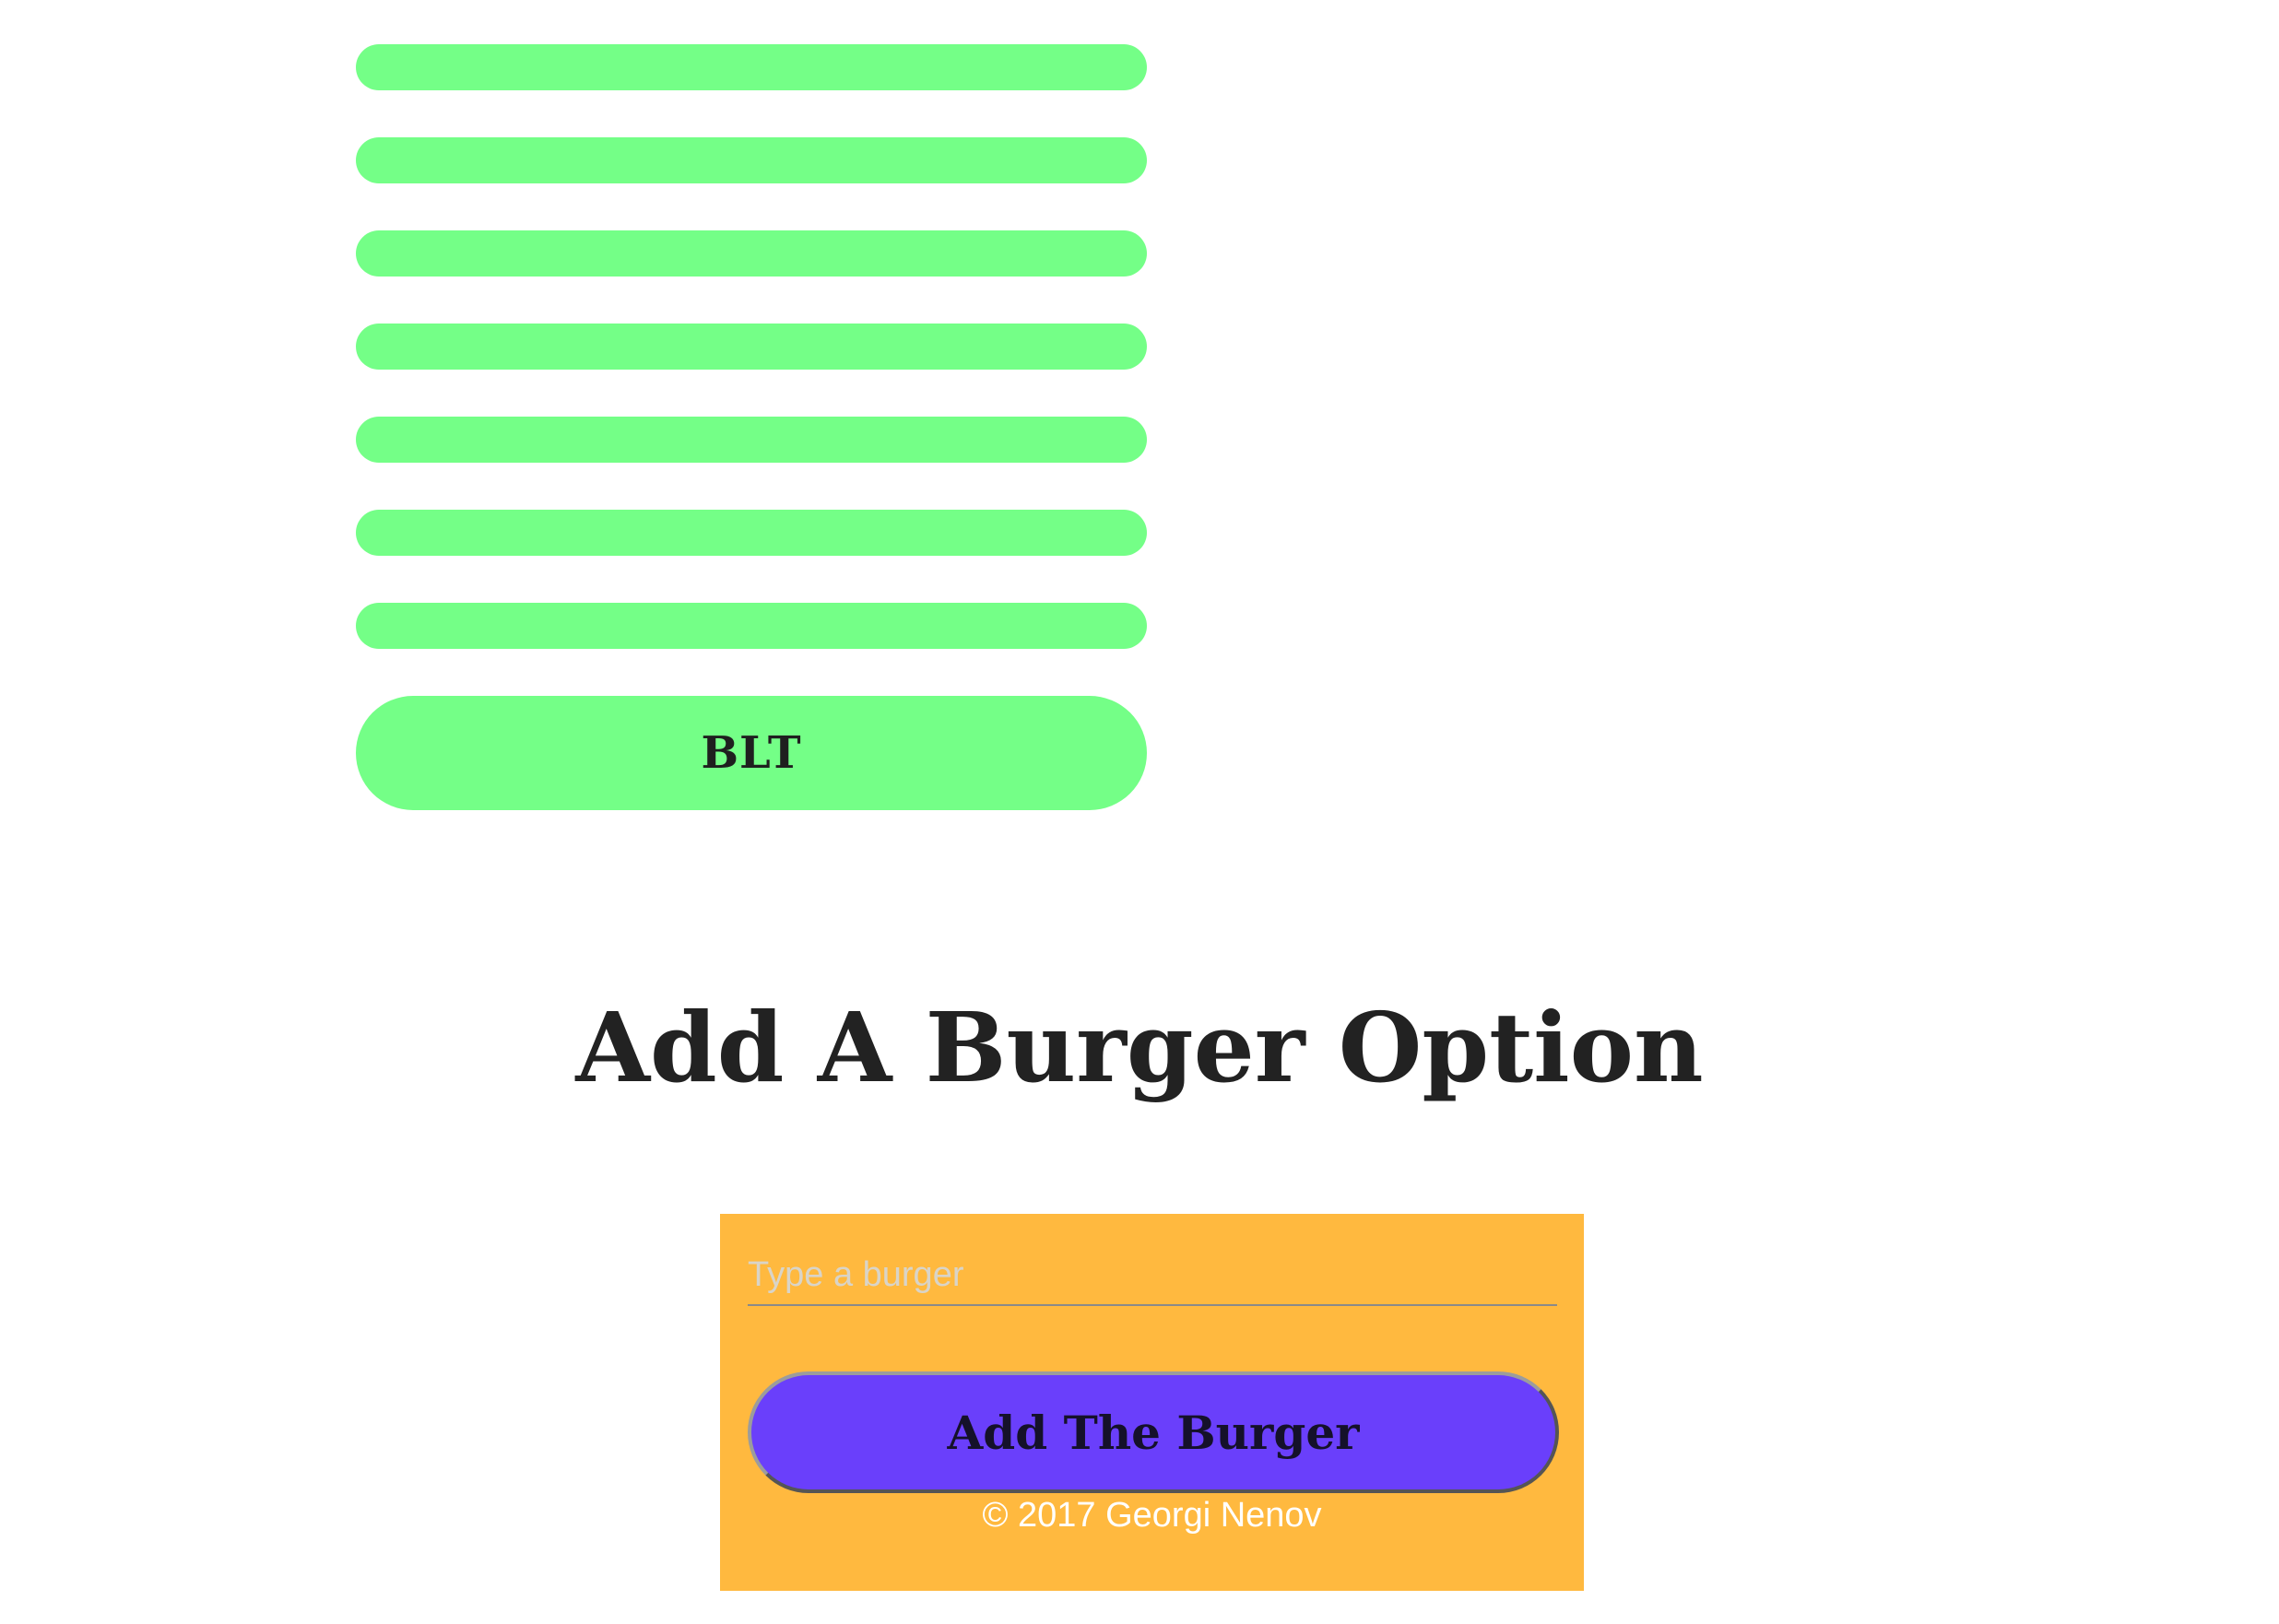  What do you see at coordinates (1153, 1432) in the screenshot?
I see `add-burger-button: Add The Burger` at bounding box center [1153, 1432].